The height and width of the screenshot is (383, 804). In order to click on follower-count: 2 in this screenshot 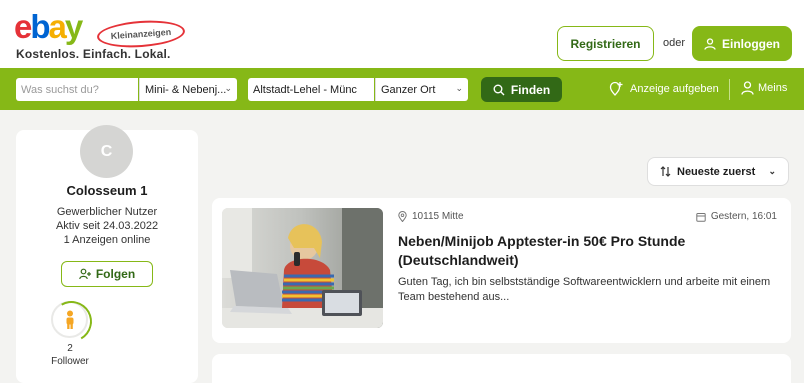, I will do `click(70, 348)`.